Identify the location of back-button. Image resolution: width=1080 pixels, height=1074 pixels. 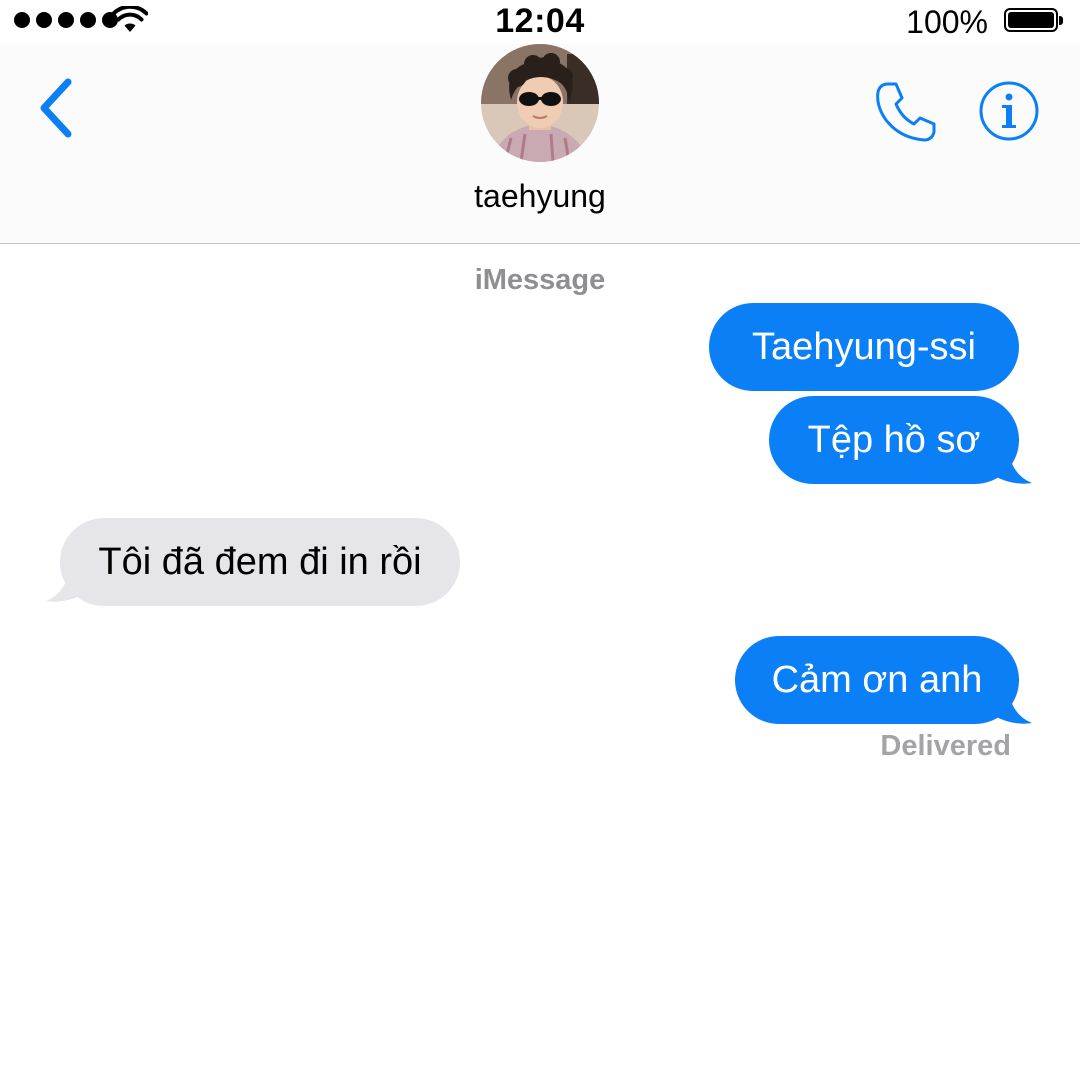
(57, 108).